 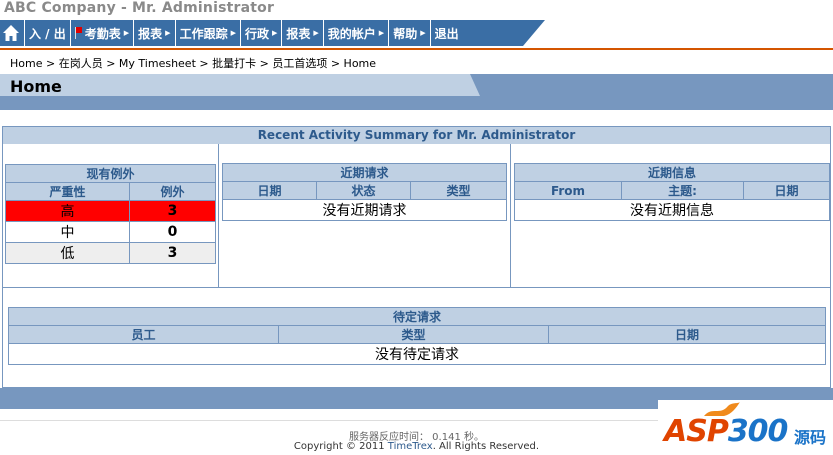 What do you see at coordinates (340, 446) in the screenshot?
I see `copyright-text: Copyright © 2011` at bounding box center [340, 446].